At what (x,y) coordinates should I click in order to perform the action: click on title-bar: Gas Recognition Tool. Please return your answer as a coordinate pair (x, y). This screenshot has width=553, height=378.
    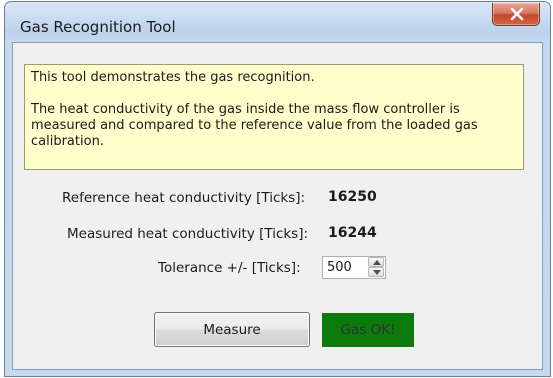
    Looking at the image, I should click on (277, 22).